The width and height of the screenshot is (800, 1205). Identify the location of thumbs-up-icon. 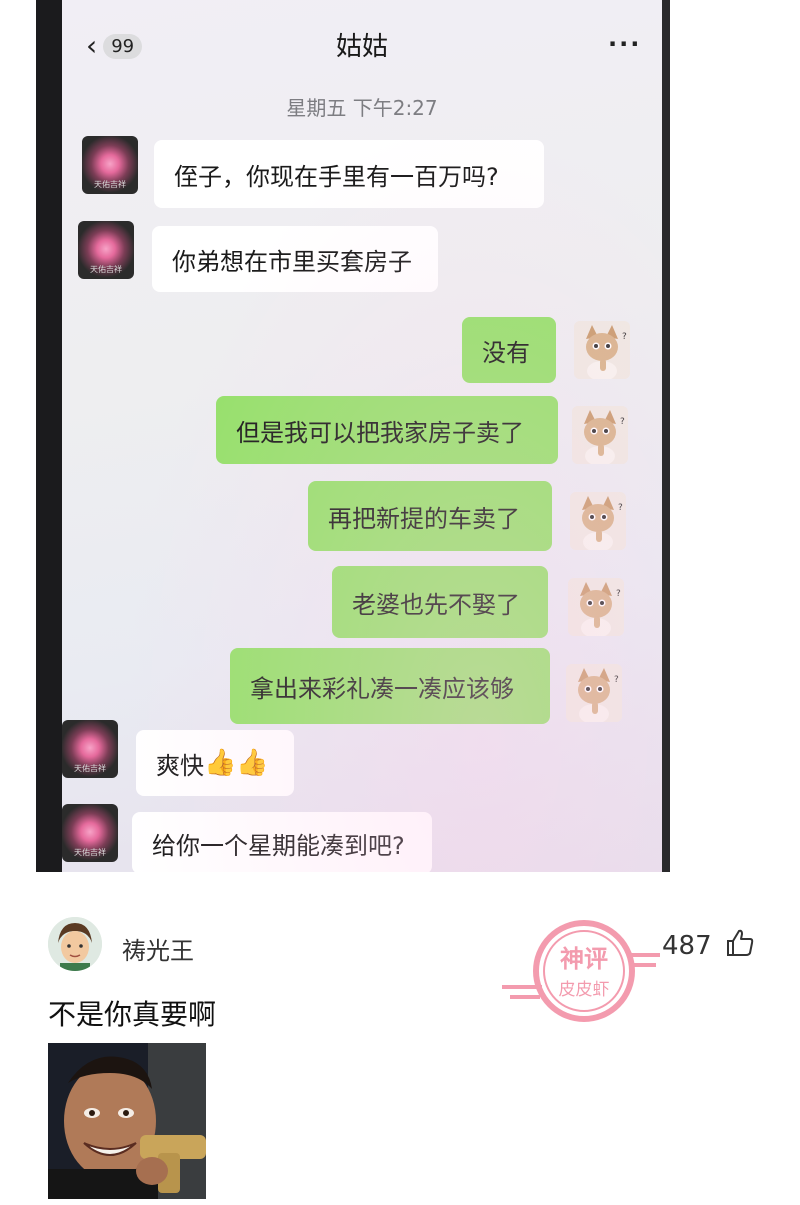
(740, 943).